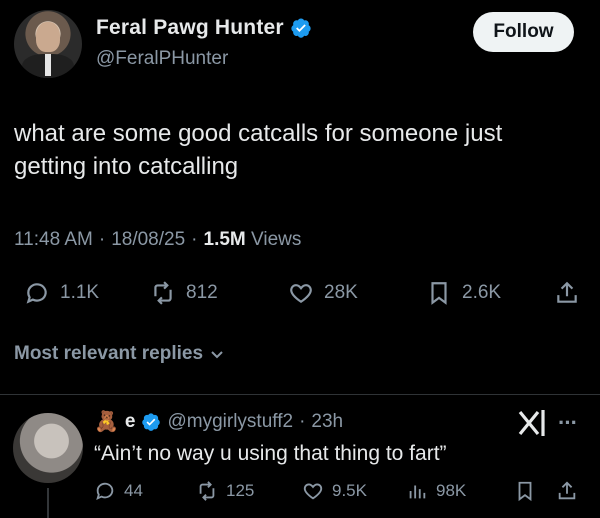 This screenshot has width=600, height=518. I want to click on tweet-action-bar: 1.1K 812 28K 2.6K, so click(300, 296).